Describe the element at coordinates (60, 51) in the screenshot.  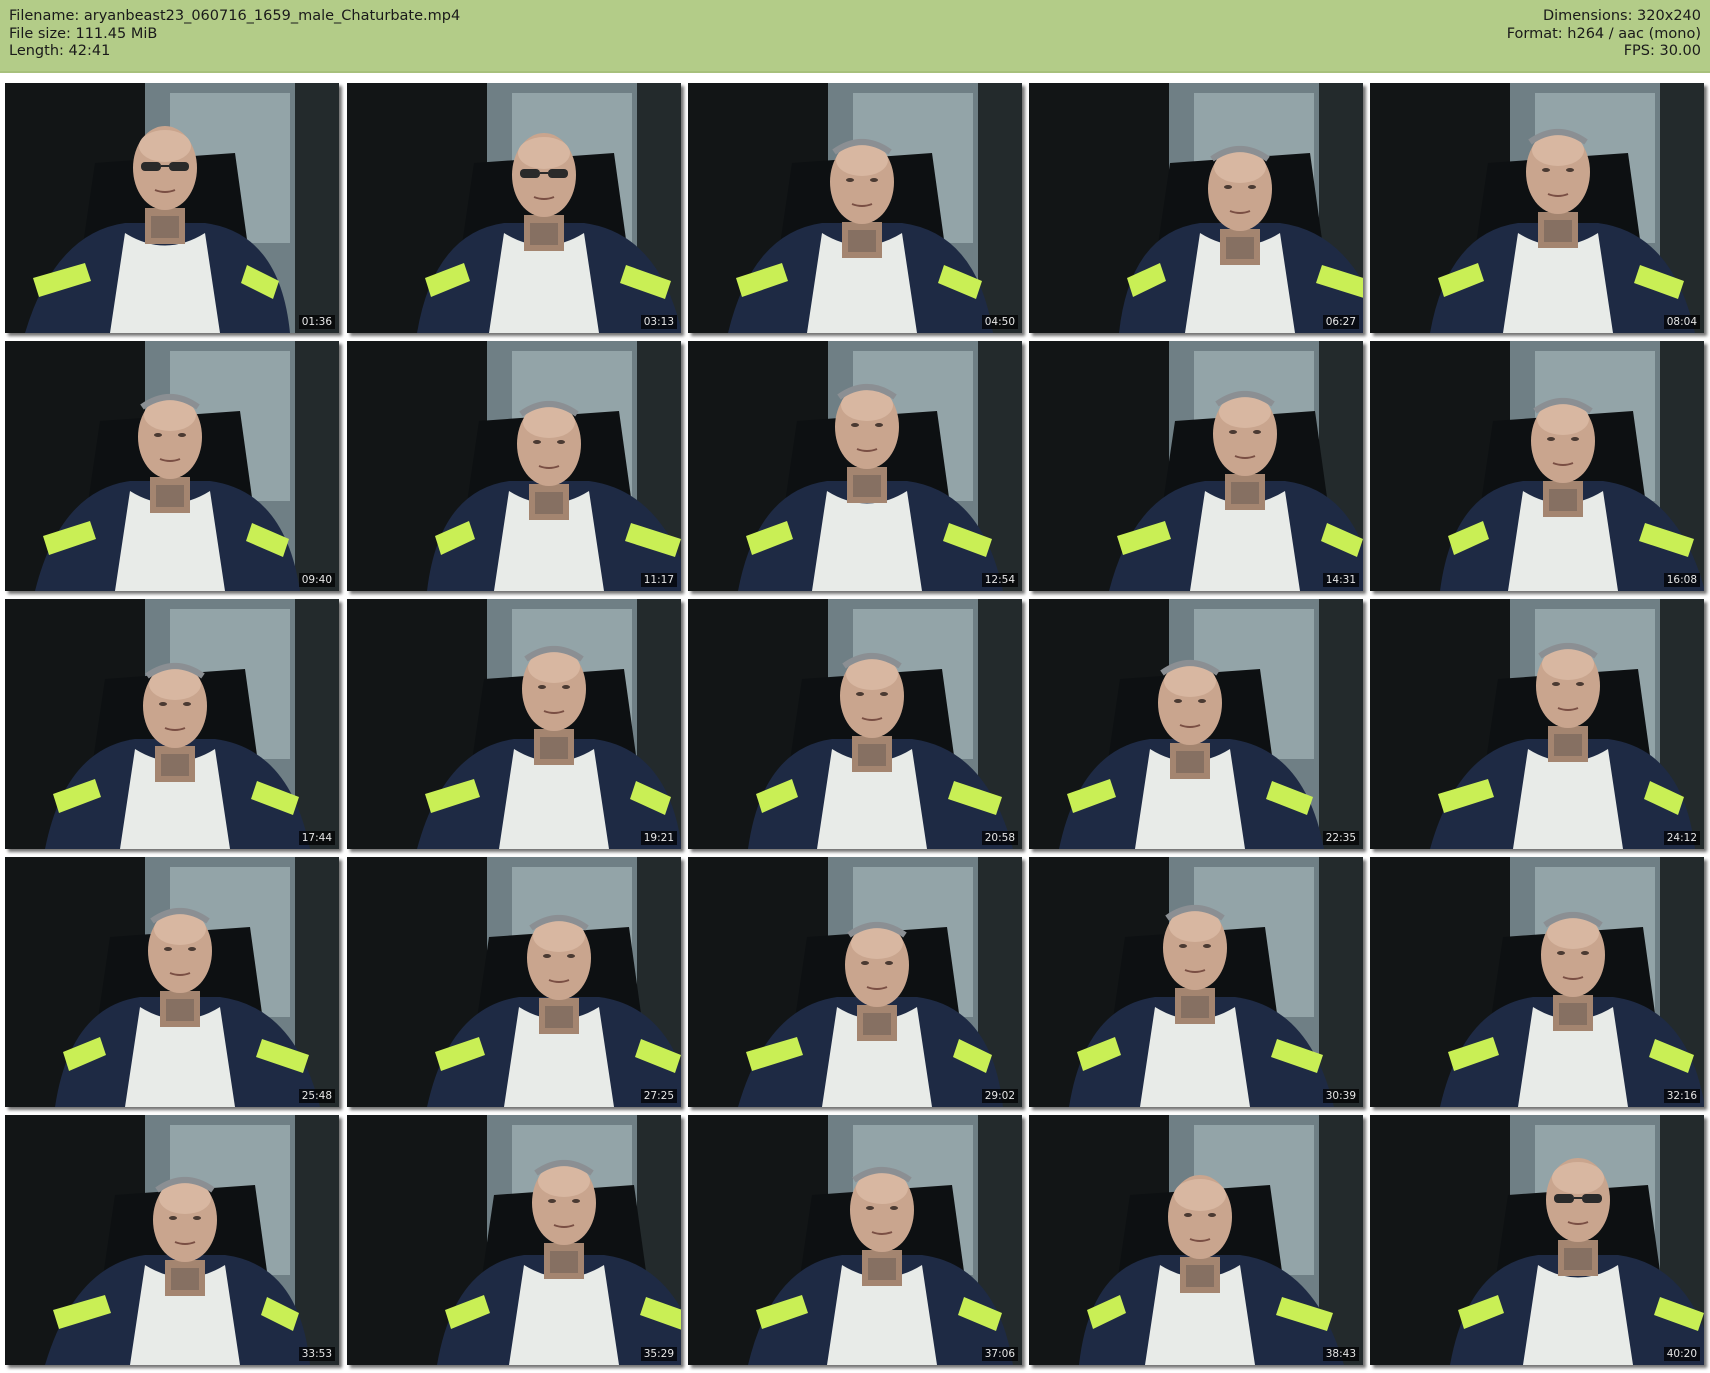
I see `length-label: Length: 42:41` at that location.